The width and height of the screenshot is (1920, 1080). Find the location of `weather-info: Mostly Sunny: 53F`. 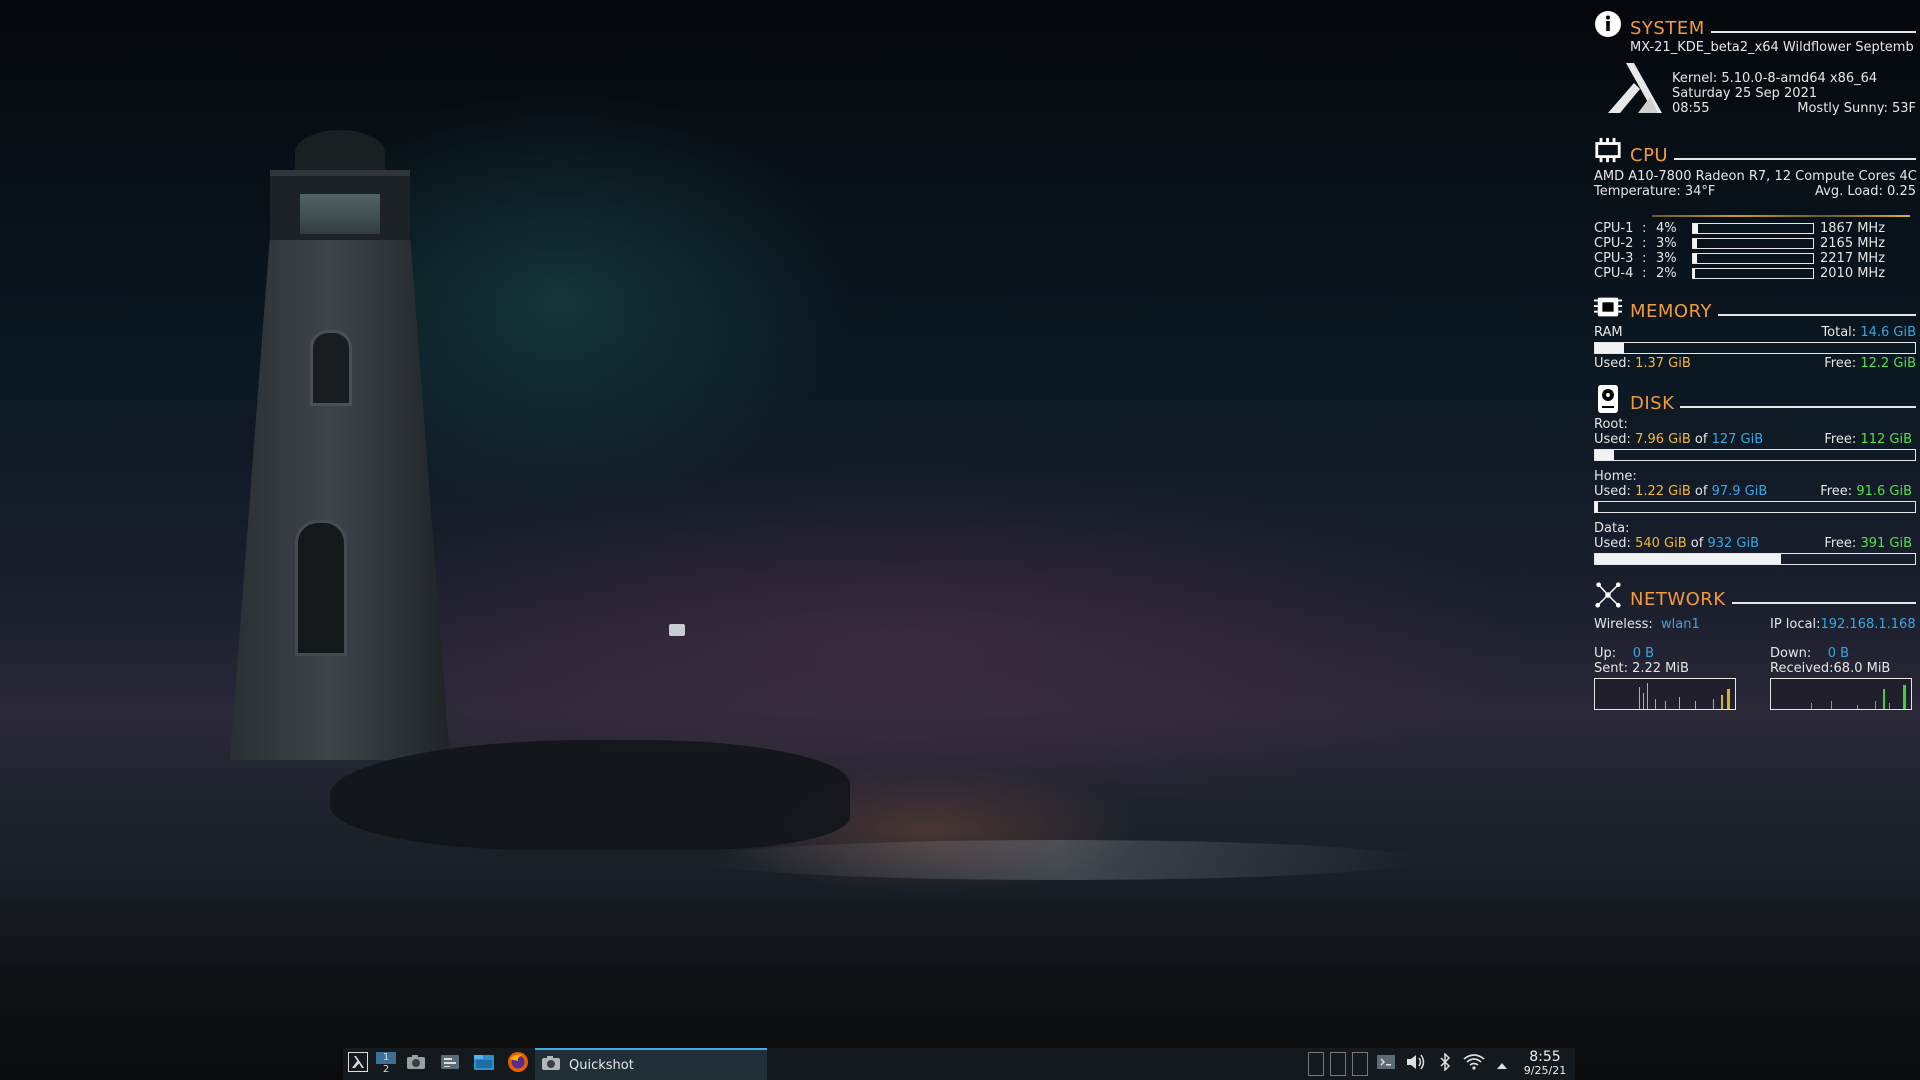

weather-info: Mostly Sunny: 53F is located at coordinates (1856, 108).